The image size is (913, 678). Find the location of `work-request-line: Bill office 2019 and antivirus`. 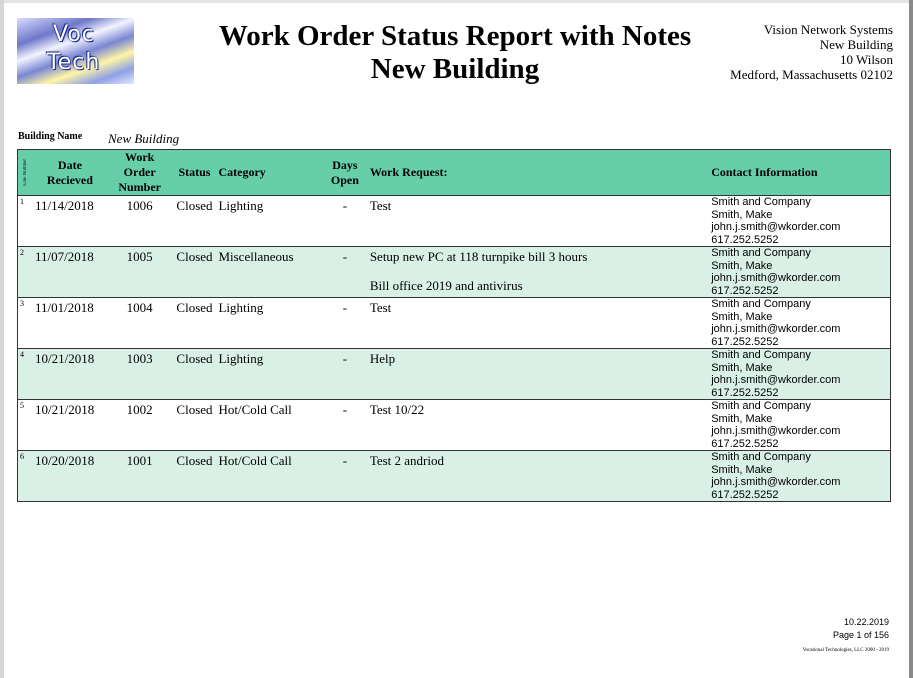

work-request-line: Bill office 2019 and antivirus is located at coordinates (446, 285).